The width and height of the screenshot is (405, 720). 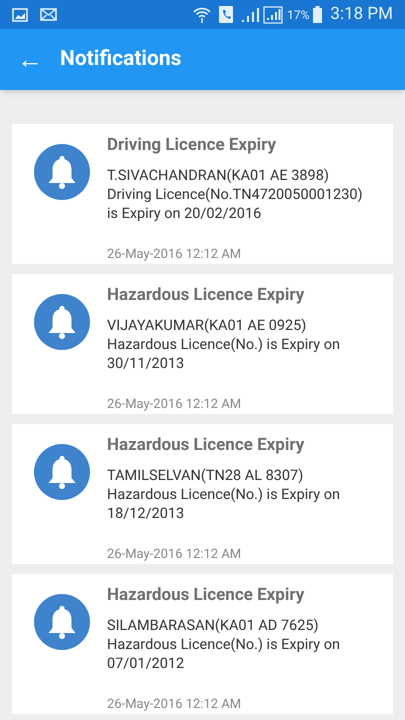 I want to click on notification-message: T.SIVACHANDRAN(KA01 AE 3898), so click(x=218, y=175).